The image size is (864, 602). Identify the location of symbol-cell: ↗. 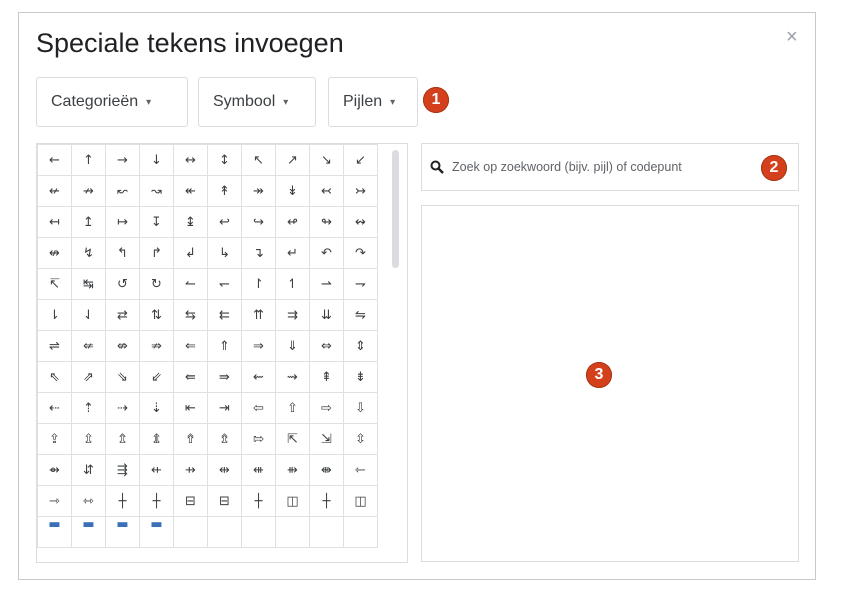
(292, 160).